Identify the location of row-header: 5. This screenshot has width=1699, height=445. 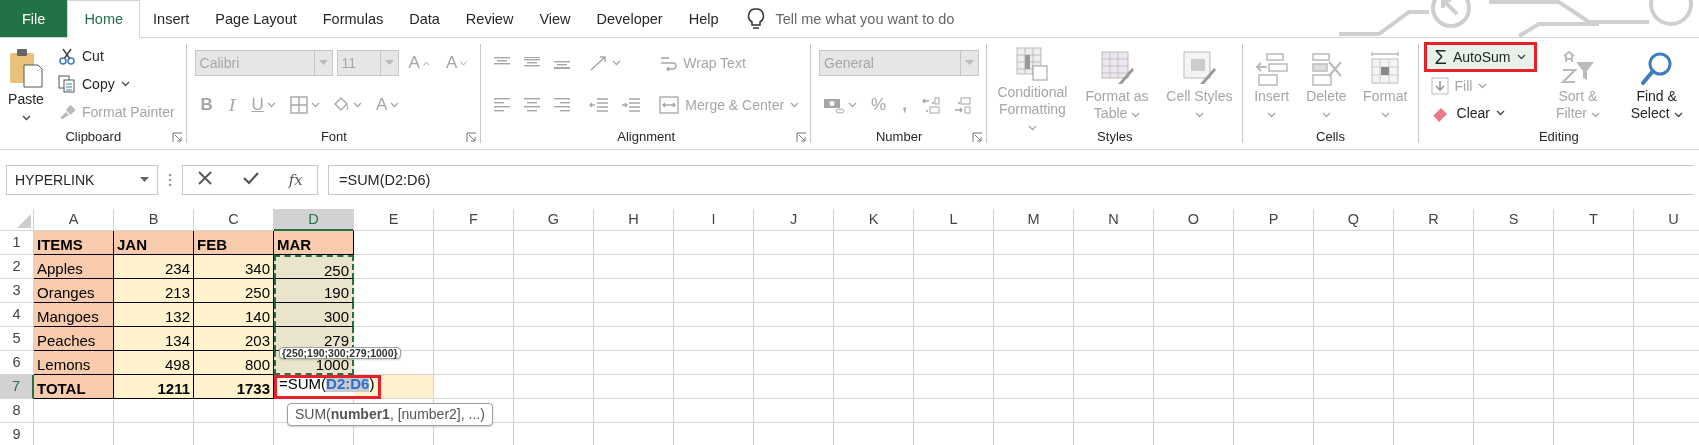
(17, 339).